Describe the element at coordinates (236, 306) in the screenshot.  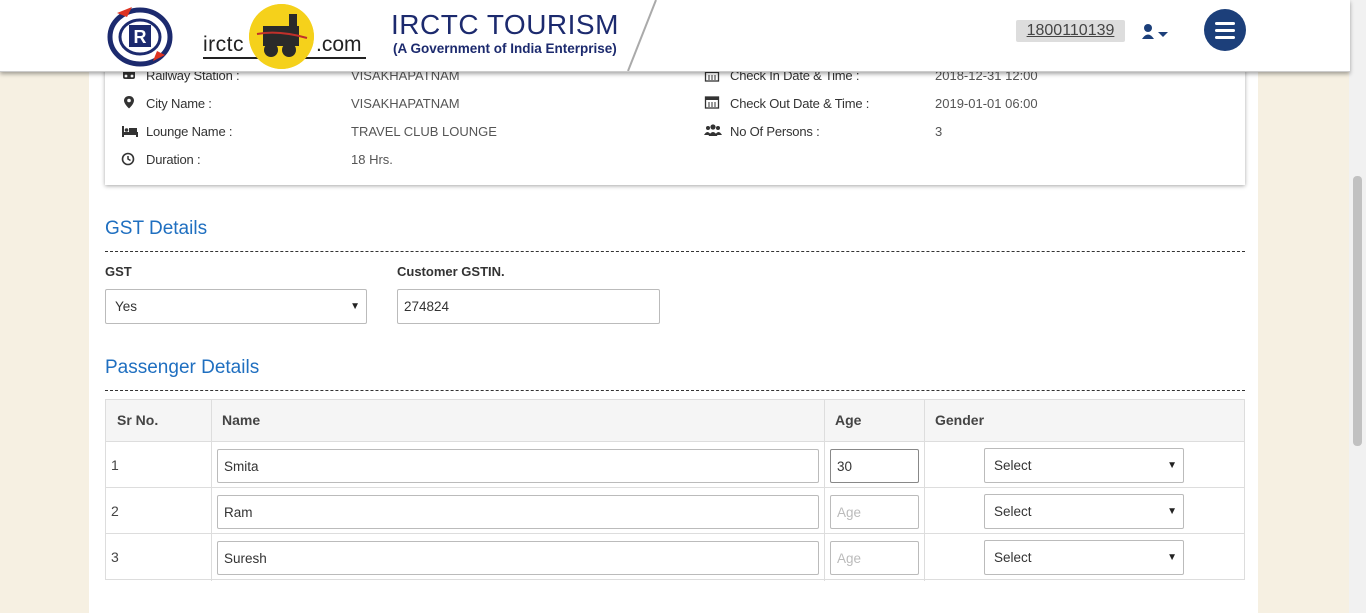
I see `gst-select: Yes ▼` at that location.